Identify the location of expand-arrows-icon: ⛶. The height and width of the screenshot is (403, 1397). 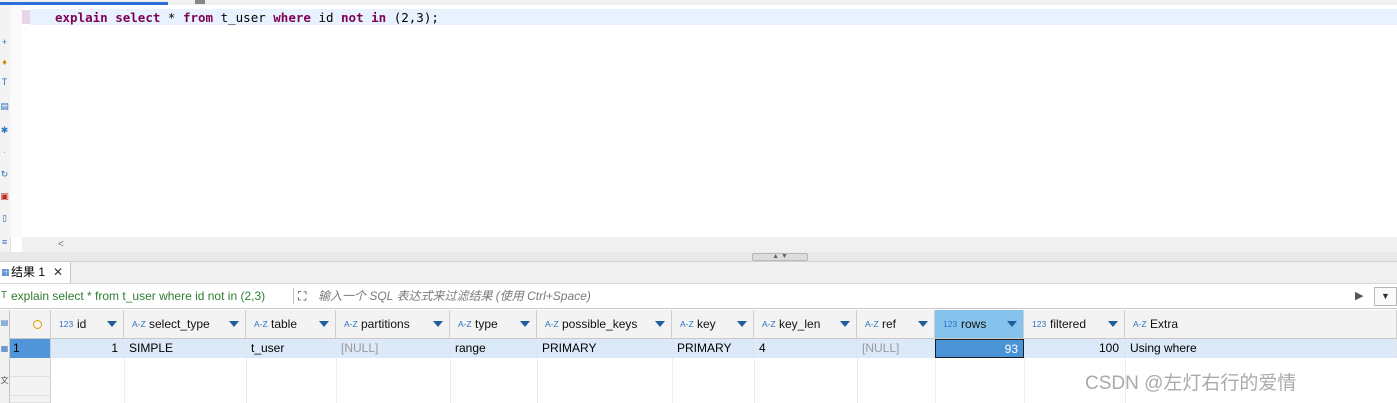
(302, 296).